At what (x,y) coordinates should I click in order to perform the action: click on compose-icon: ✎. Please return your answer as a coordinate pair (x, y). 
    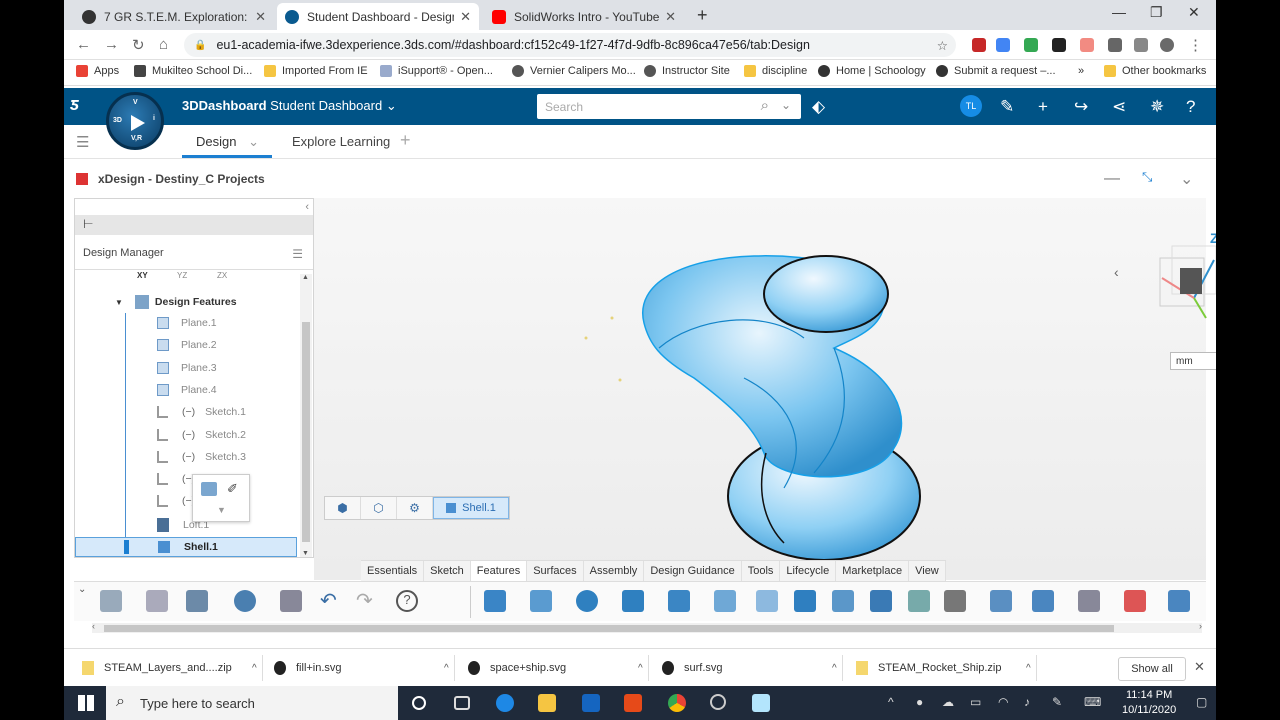
    Looking at the image, I should click on (1007, 107).